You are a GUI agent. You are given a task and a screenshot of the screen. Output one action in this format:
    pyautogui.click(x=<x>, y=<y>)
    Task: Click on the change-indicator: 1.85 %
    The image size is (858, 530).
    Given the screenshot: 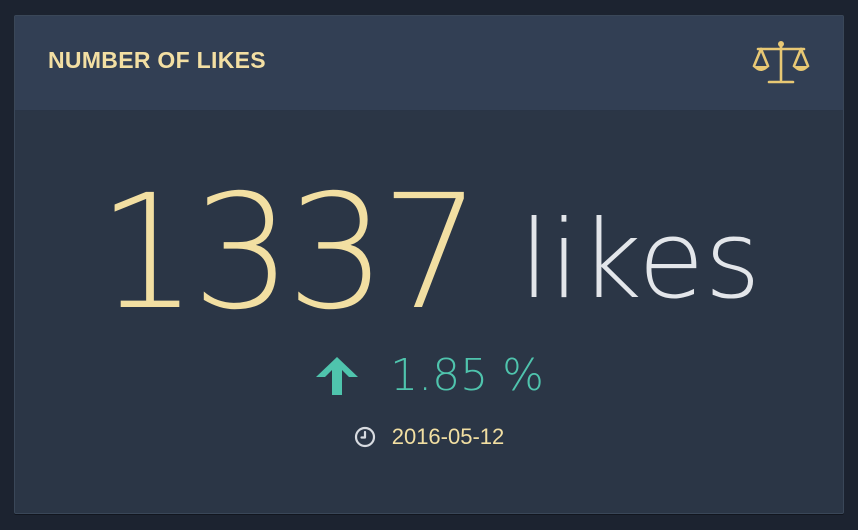 What is the action you would take?
    pyautogui.click(x=429, y=375)
    